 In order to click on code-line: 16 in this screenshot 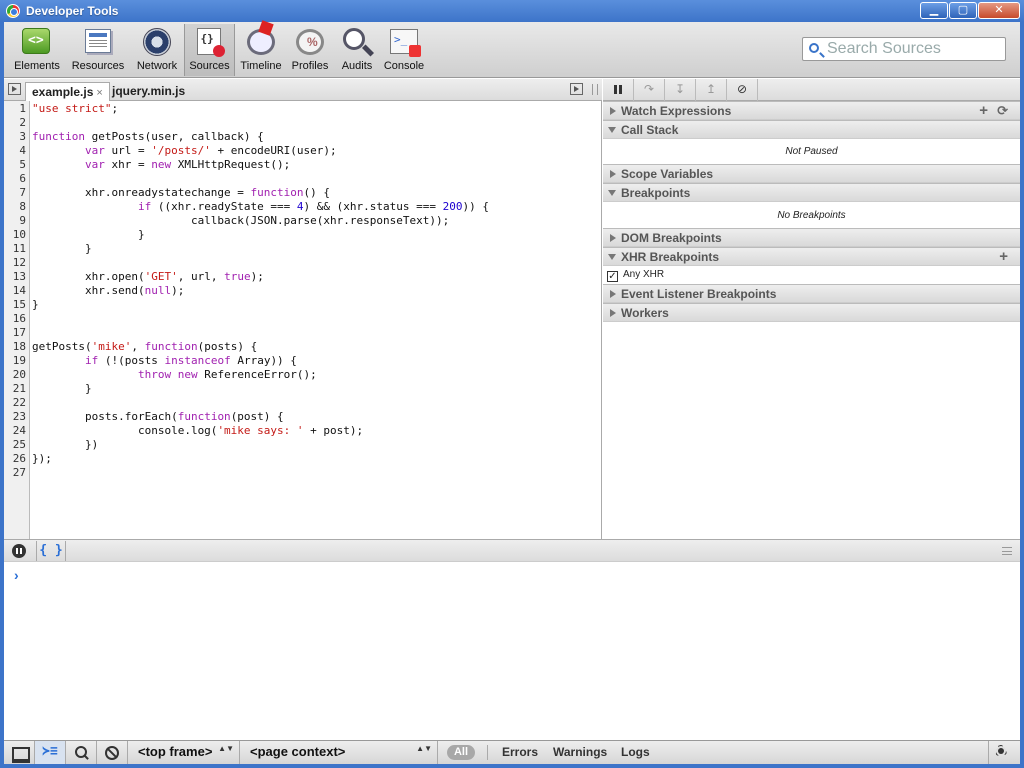, I will do `click(302, 319)`.